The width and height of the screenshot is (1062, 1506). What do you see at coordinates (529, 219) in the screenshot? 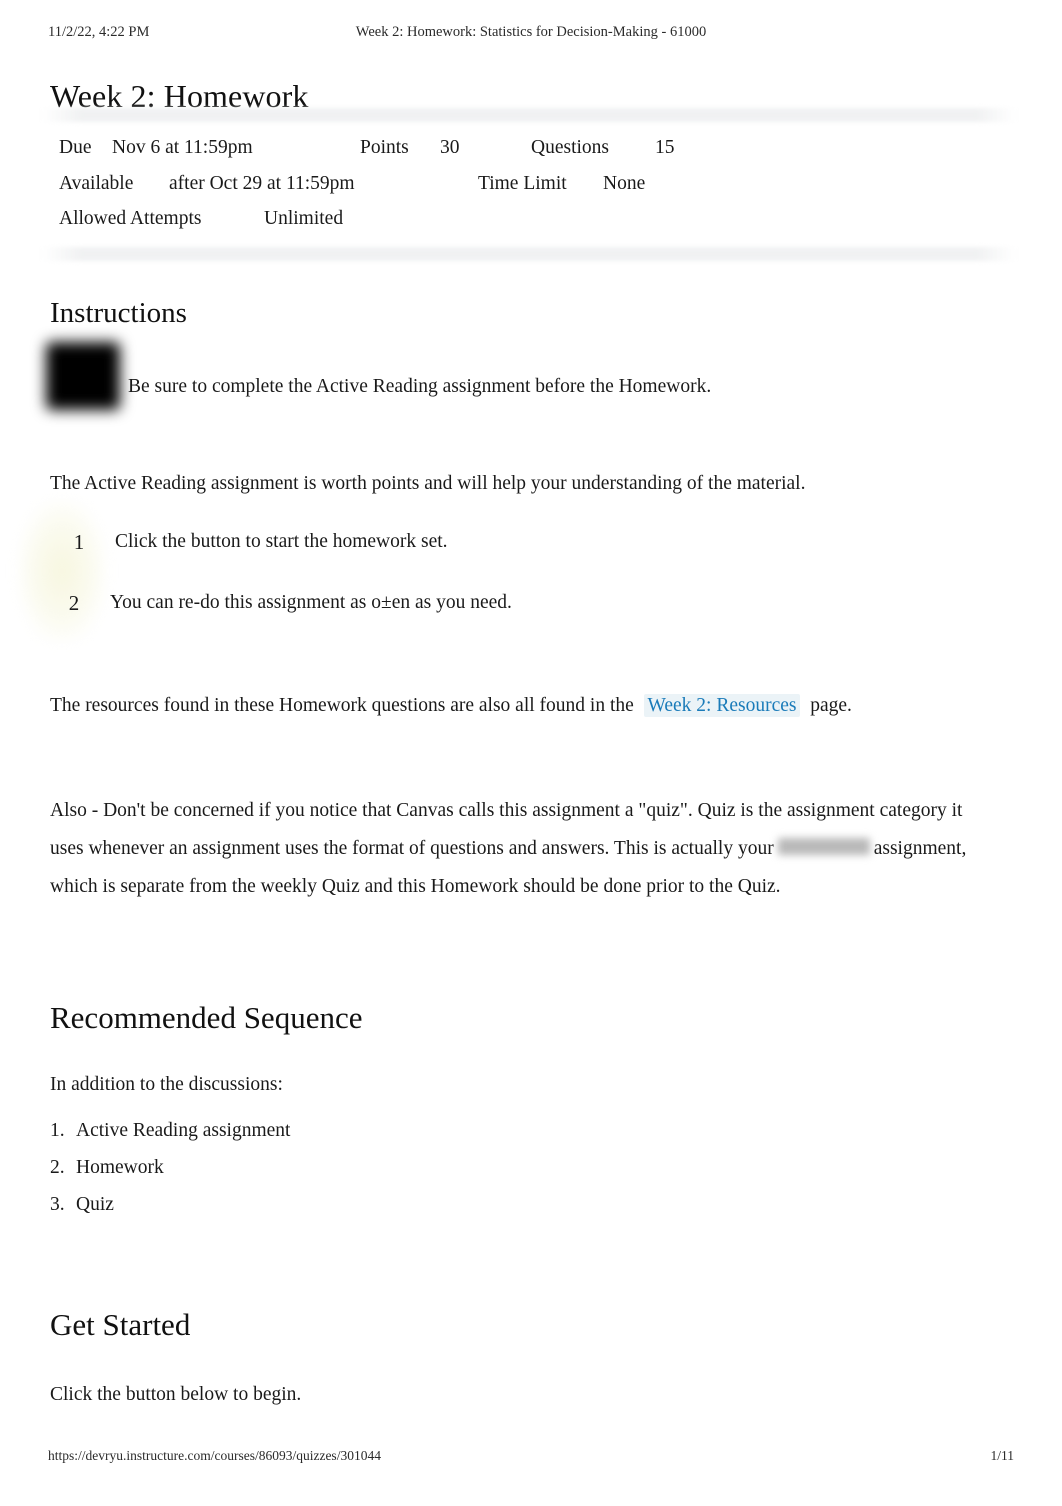
I see `meta-row-attempts: Allowed Attempts Unlimited` at bounding box center [529, 219].